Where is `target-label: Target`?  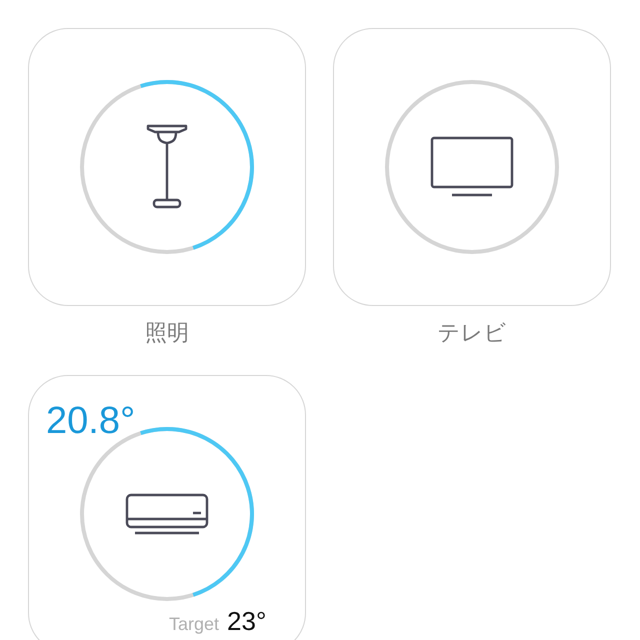
target-label: Target is located at coordinates (194, 624).